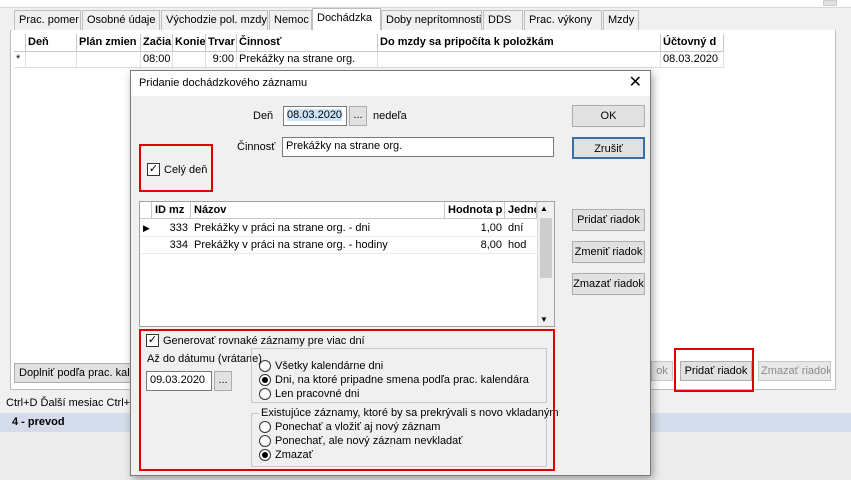 The image size is (851, 480). Describe the element at coordinates (214, 20) in the screenshot. I see `tab-vychodzie-pol-mzdy: Východzie pol. mzdy` at that location.